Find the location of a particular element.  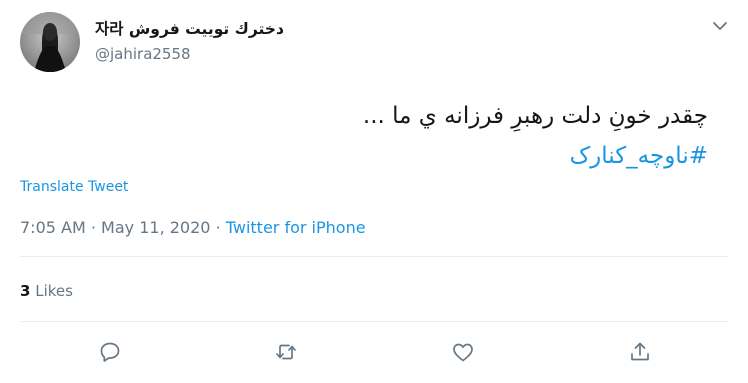

reply-icon is located at coordinates (110, 352).